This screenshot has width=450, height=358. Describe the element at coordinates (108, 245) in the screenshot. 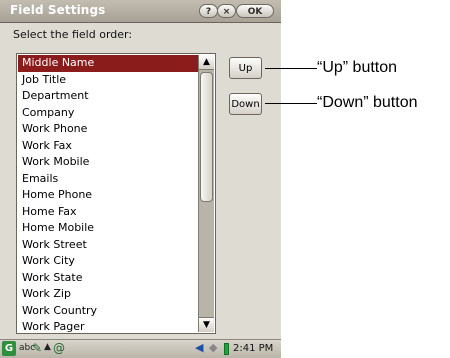

I see `list-item: Work Street` at that location.